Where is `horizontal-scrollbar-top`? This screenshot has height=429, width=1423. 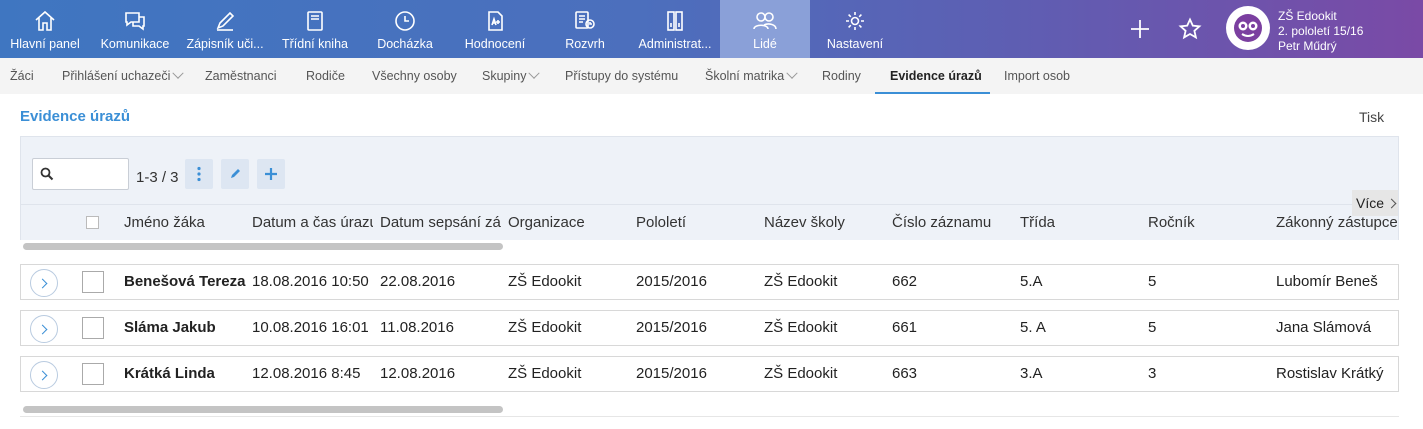 horizontal-scrollbar-top is located at coordinates (709, 247).